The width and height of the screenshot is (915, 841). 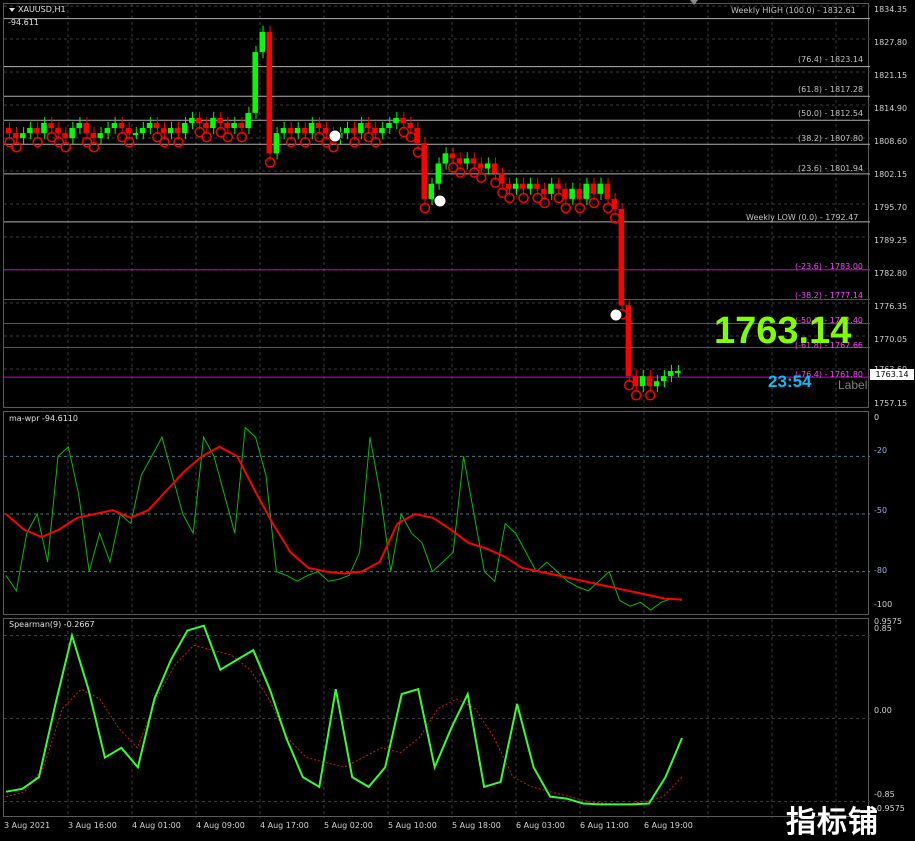 I want to click on fib-label: (61.8) - 1817.28, so click(x=831, y=89).